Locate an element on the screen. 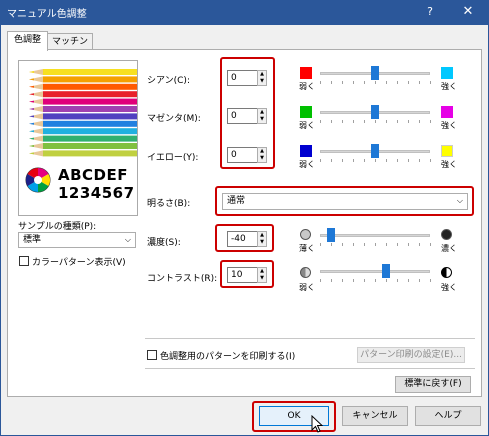 The width and height of the screenshot is (489, 436). cancel-button: キャンセル is located at coordinates (375, 416).